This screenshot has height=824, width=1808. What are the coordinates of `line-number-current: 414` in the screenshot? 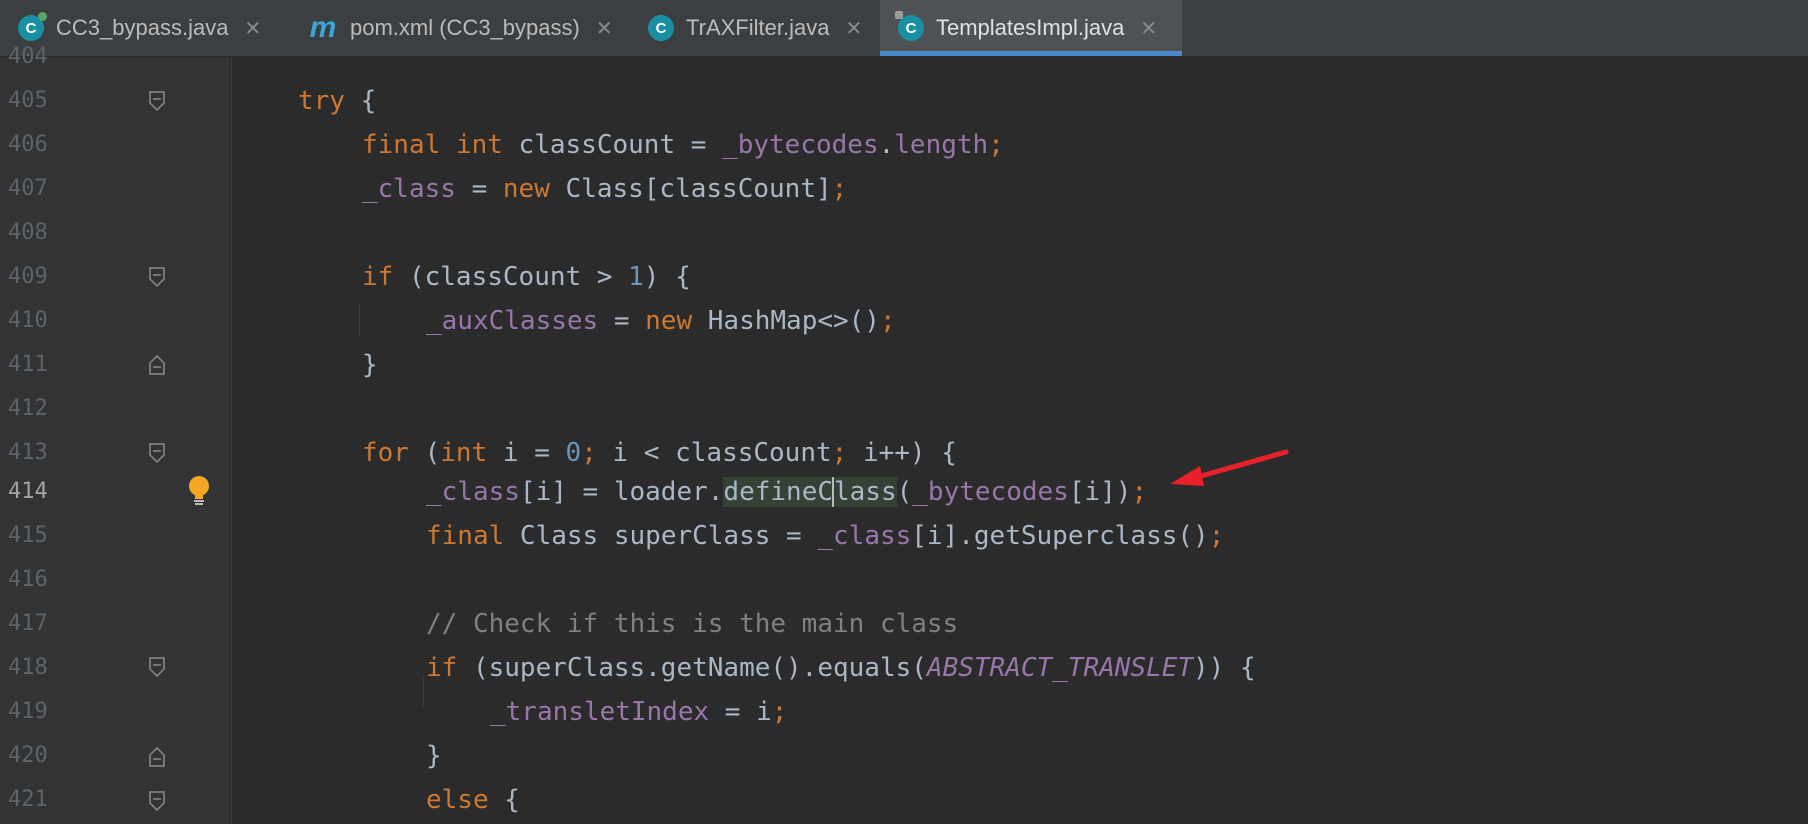 It's located at (28, 491).